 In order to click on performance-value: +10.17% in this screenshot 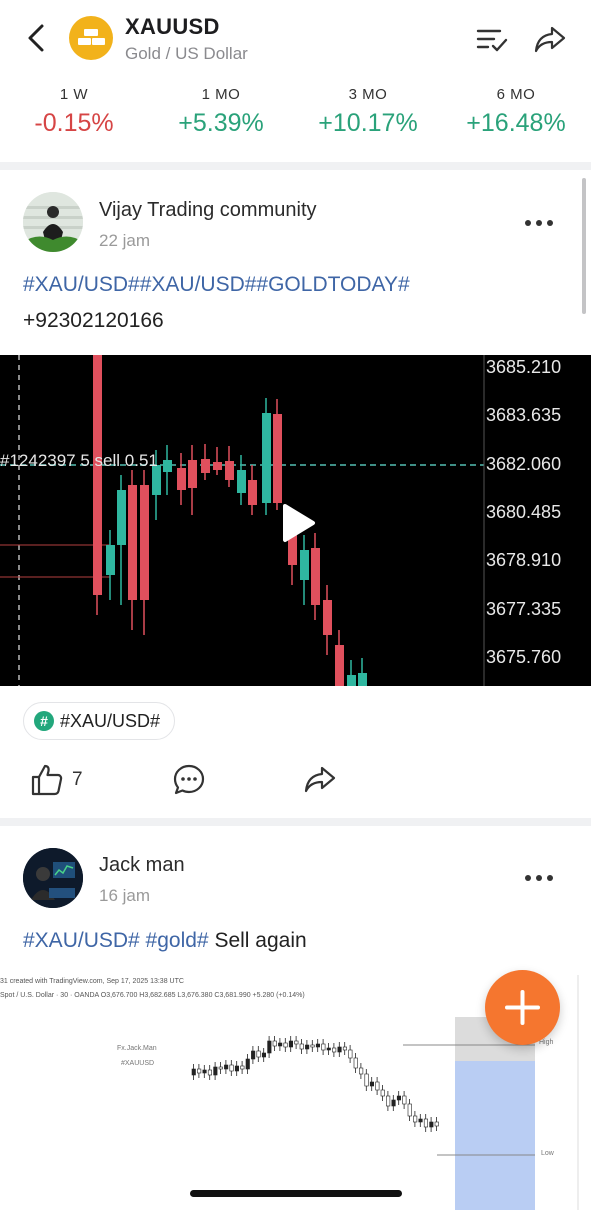, I will do `click(368, 123)`.